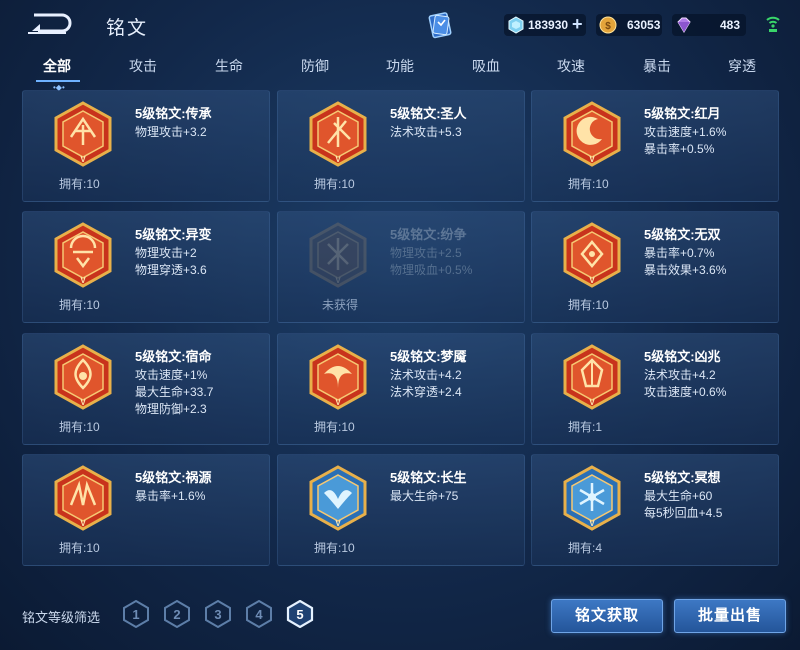  What do you see at coordinates (173, 477) in the screenshot?
I see `rune-name: 5级铭文:祸源` at bounding box center [173, 477].